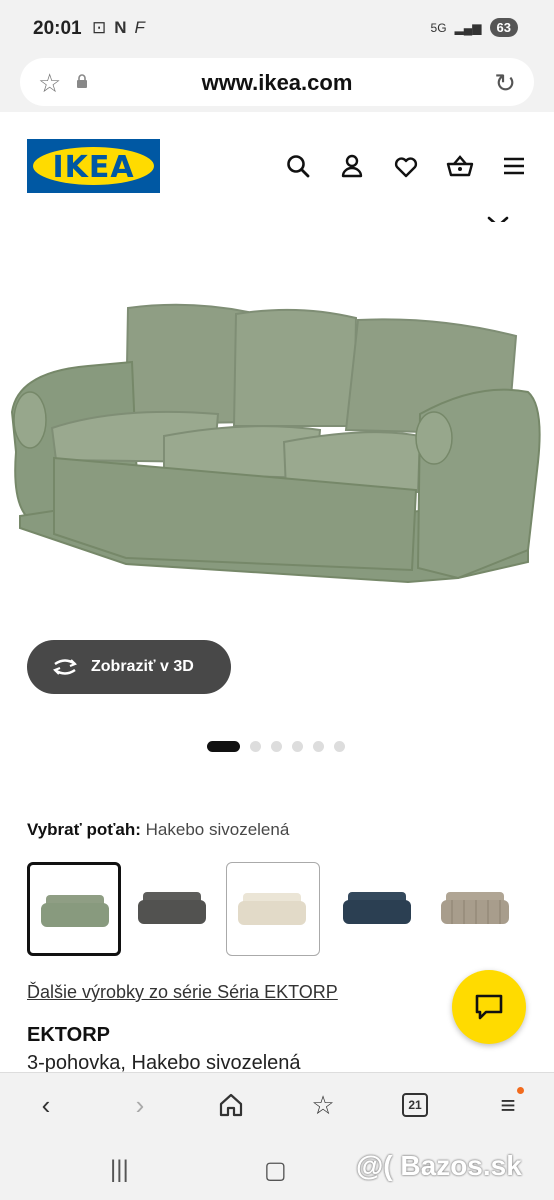  I want to click on logo-text: IKEA, so click(93, 167).